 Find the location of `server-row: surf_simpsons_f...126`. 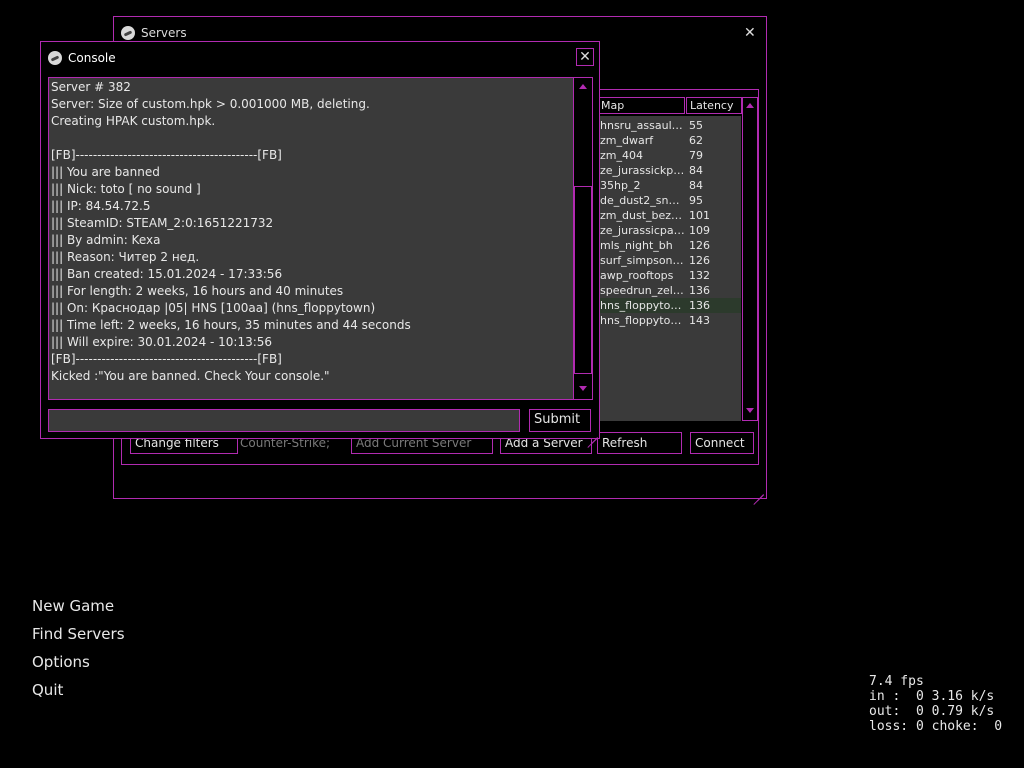

server-row: surf_simpsons_f...126 is located at coordinates (669, 260).